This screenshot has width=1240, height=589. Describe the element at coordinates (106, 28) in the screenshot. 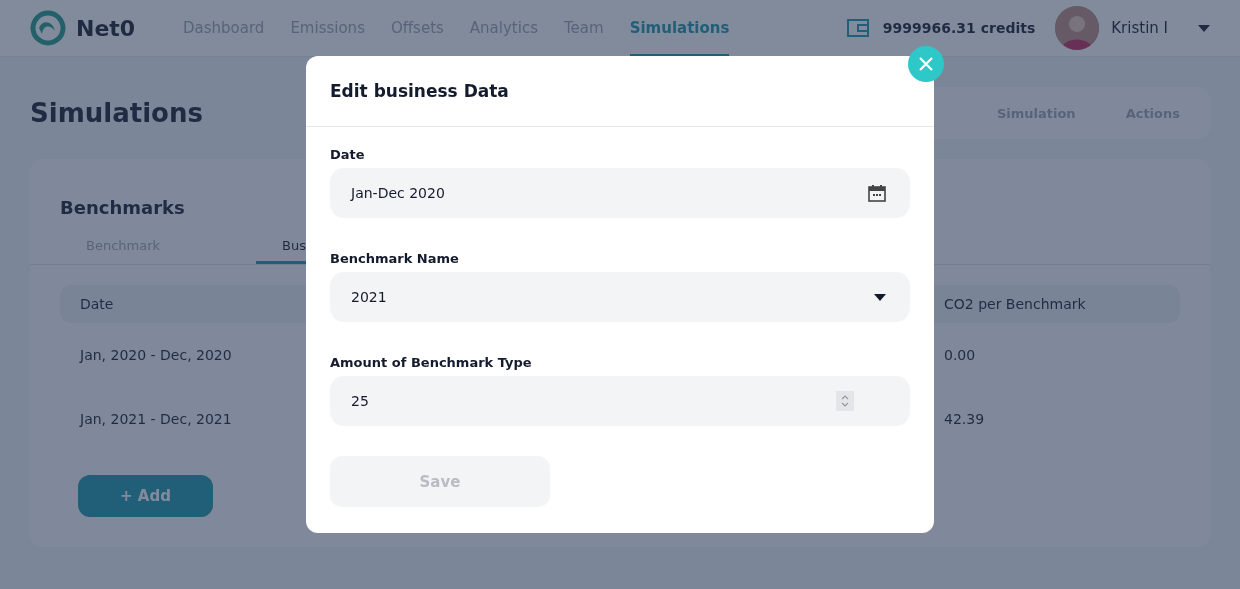

I see `logo-text: Net0` at that location.